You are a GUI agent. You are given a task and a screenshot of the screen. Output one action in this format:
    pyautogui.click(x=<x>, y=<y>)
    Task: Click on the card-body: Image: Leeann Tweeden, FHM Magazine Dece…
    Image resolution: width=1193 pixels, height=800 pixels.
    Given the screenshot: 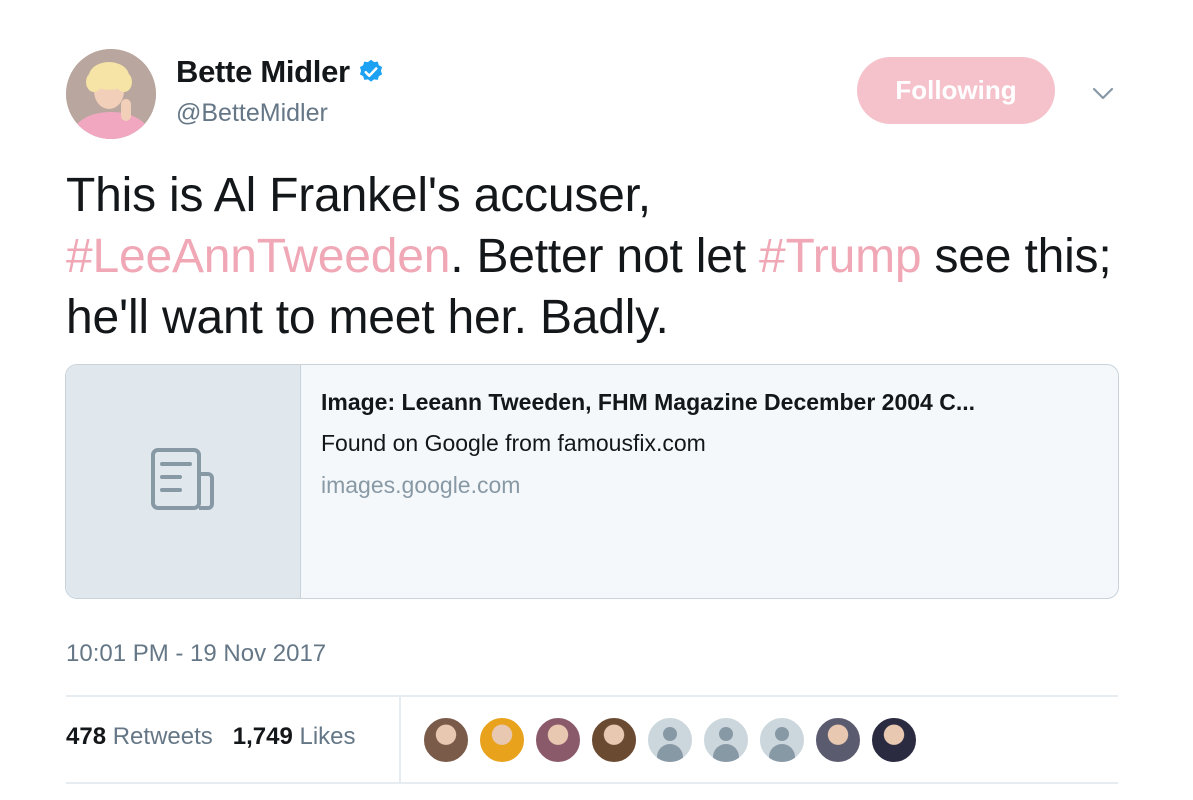 What is the action you would take?
    pyautogui.click(x=709, y=444)
    